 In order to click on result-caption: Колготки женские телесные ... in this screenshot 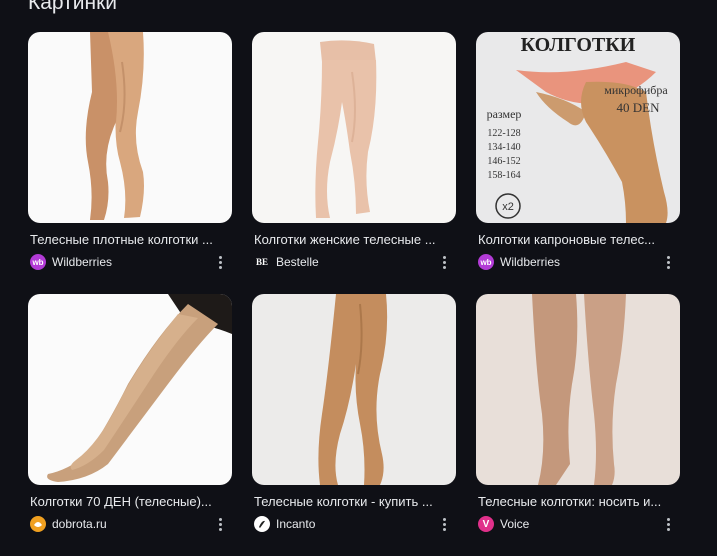, I will do `click(353, 240)`.